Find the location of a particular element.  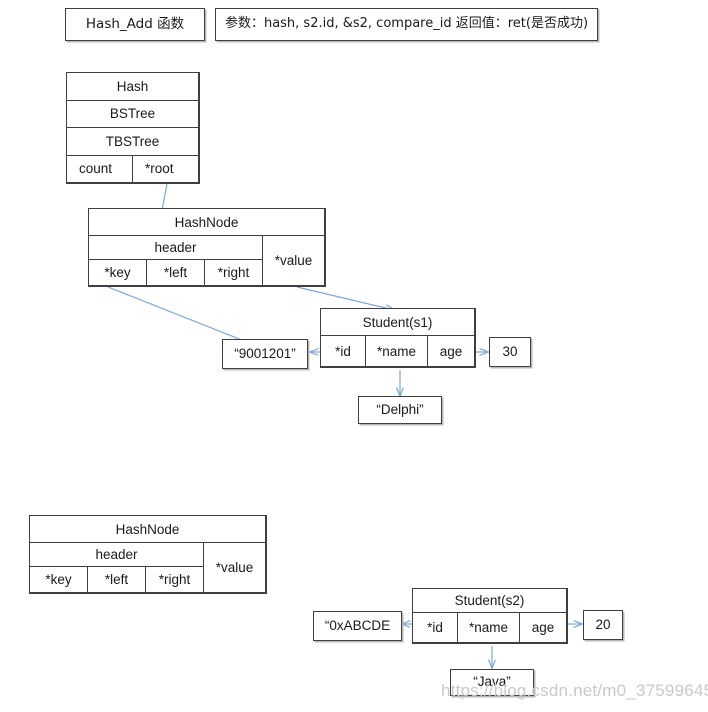

hashnode-top-key: *key is located at coordinates (117, 272).